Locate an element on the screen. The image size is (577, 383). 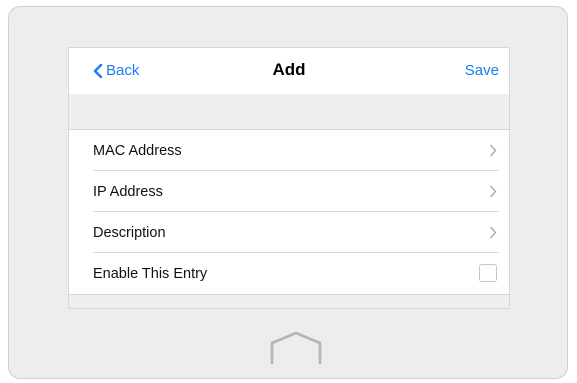
ip-address-label: IP Address is located at coordinates (128, 191).